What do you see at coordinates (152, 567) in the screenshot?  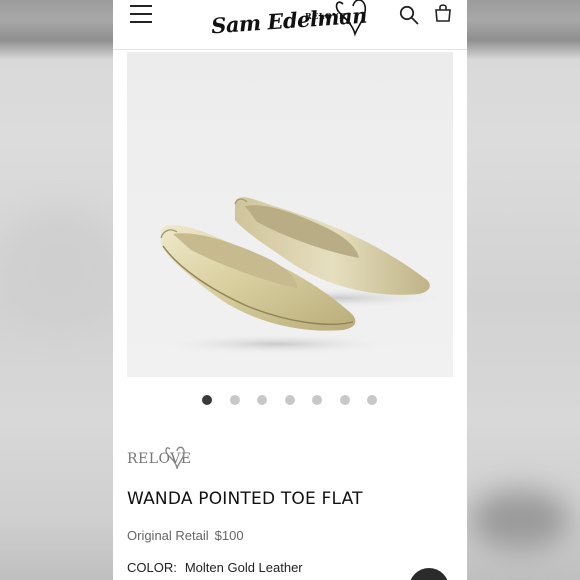 I see `color-label: COLOR:` at bounding box center [152, 567].